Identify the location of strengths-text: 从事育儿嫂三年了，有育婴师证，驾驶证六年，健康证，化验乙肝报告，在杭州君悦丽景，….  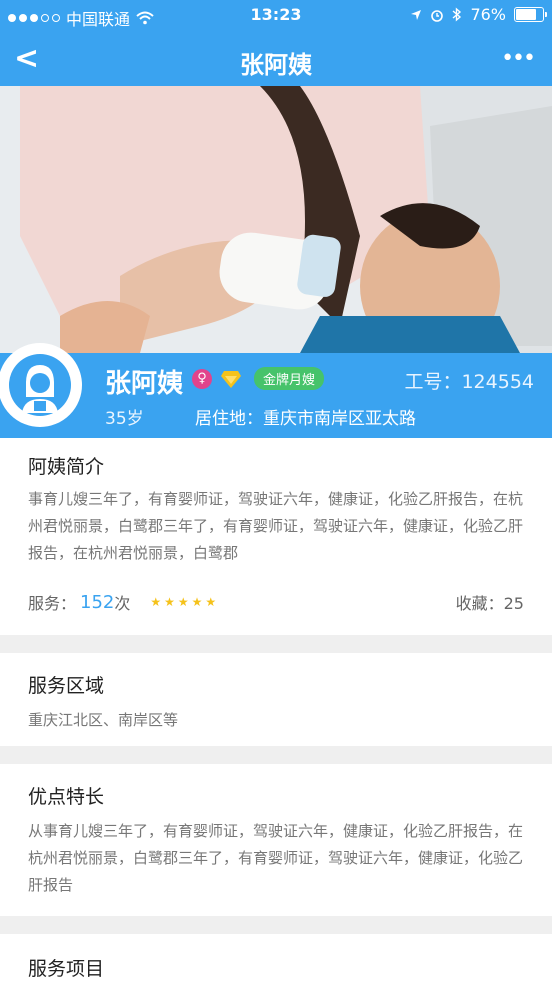
(276, 858).